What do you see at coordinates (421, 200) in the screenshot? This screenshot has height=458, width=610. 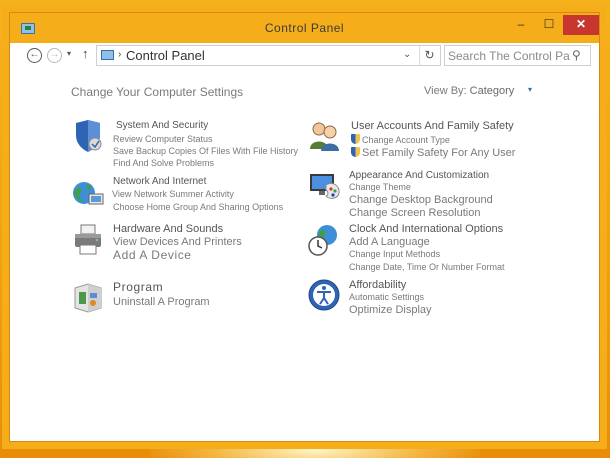 I see `category-link: Change Desktop Background` at bounding box center [421, 200].